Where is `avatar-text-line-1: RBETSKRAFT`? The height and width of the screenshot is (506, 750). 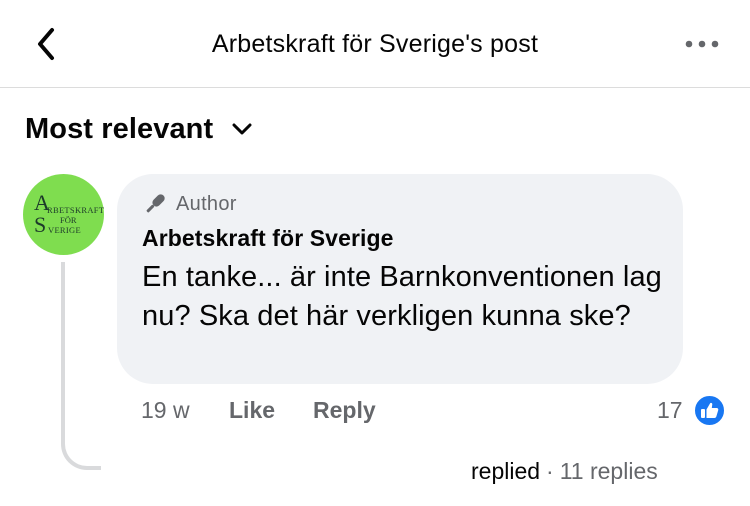
avatar-text-line-1: RBETSKRAFT is located at coordinates (76, 210).